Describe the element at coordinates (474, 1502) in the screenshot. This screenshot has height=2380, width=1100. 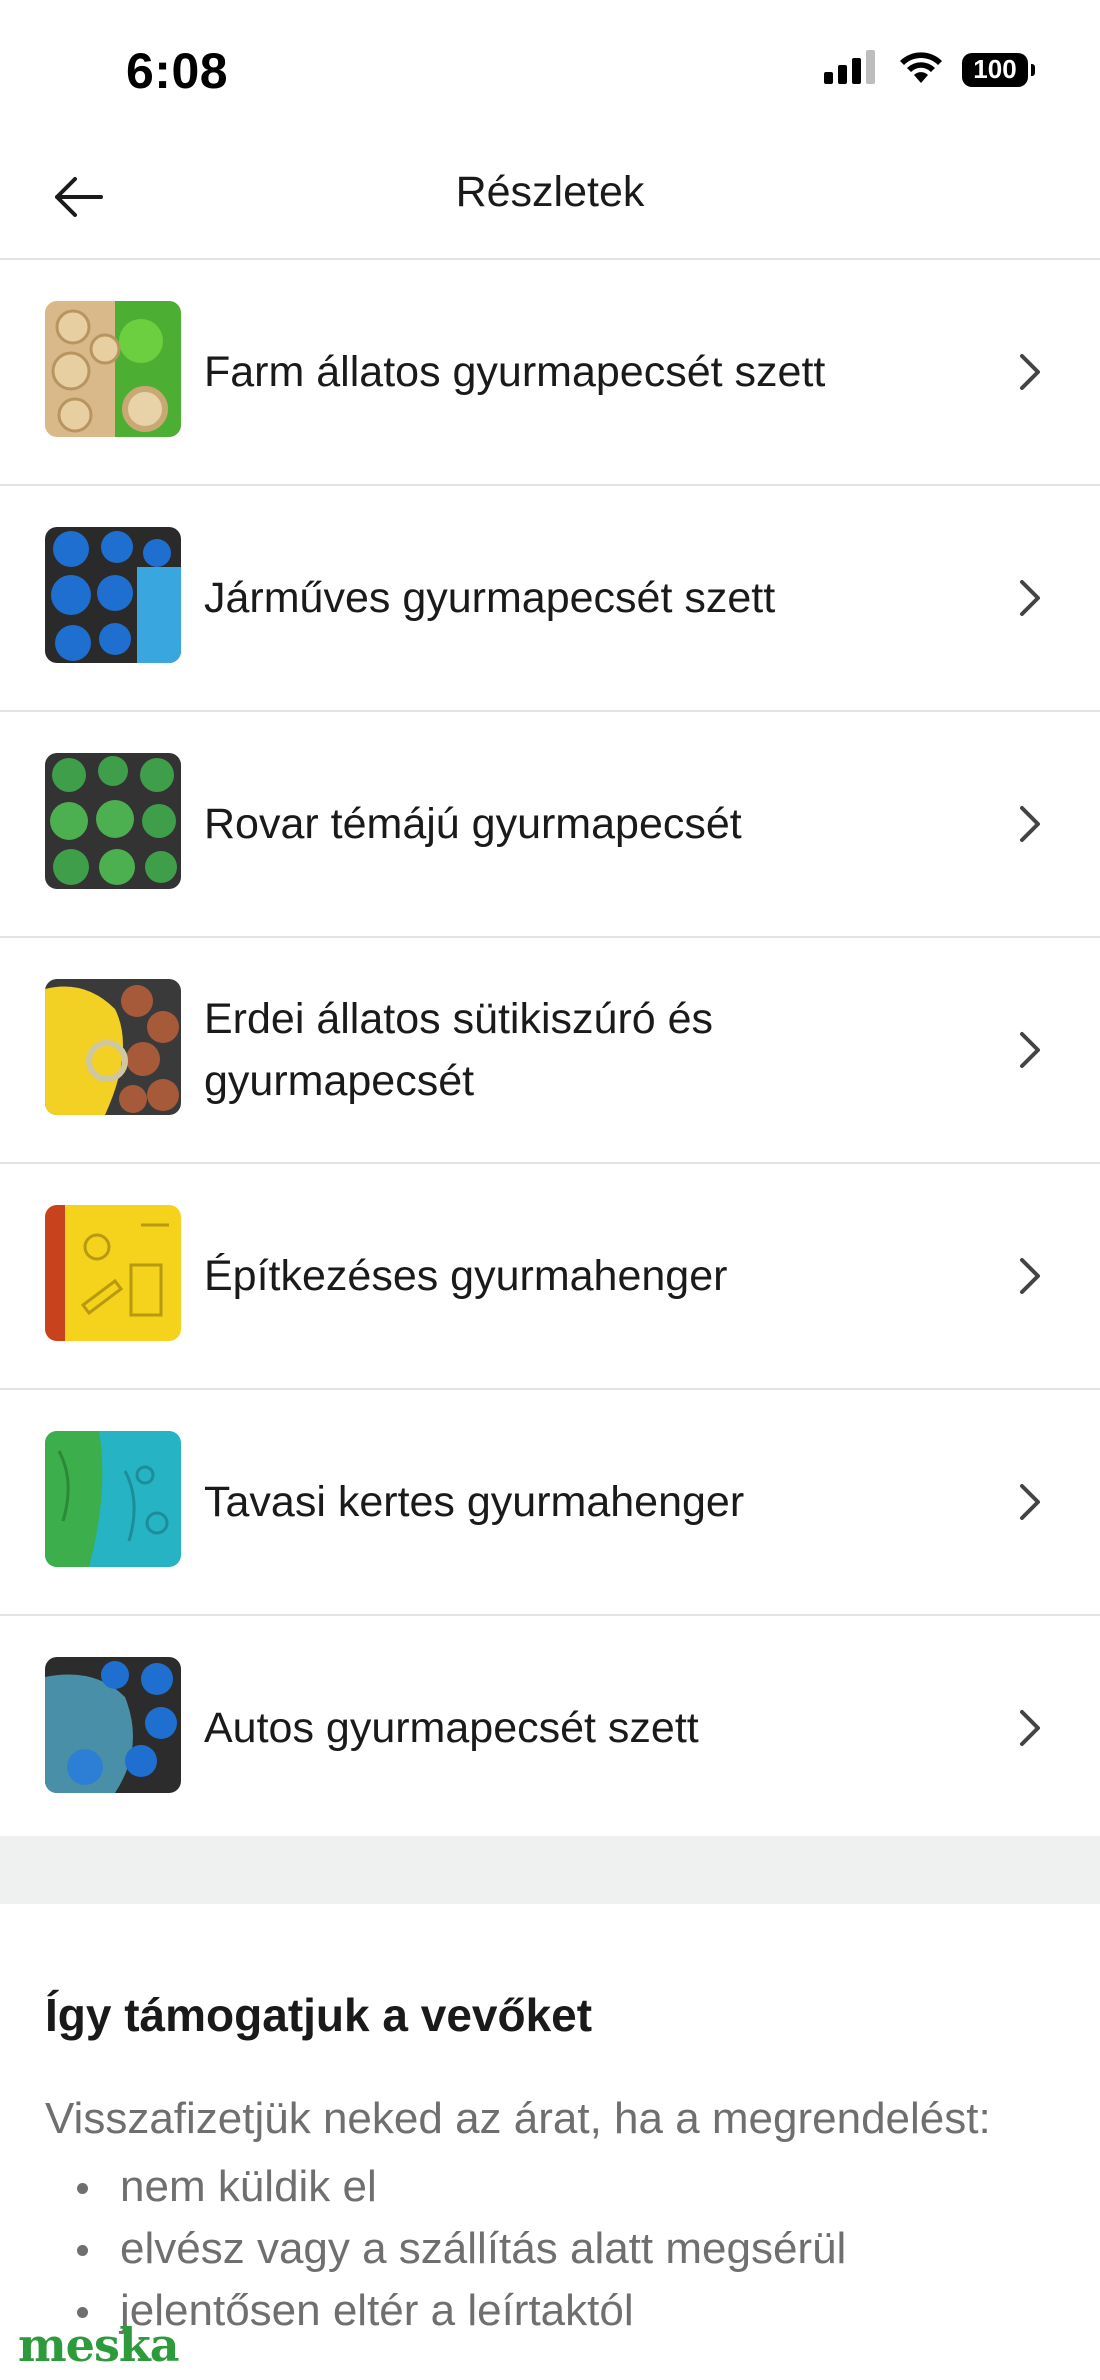
I see `item-label: Tavasi kertes gyurmahenger` at that location.